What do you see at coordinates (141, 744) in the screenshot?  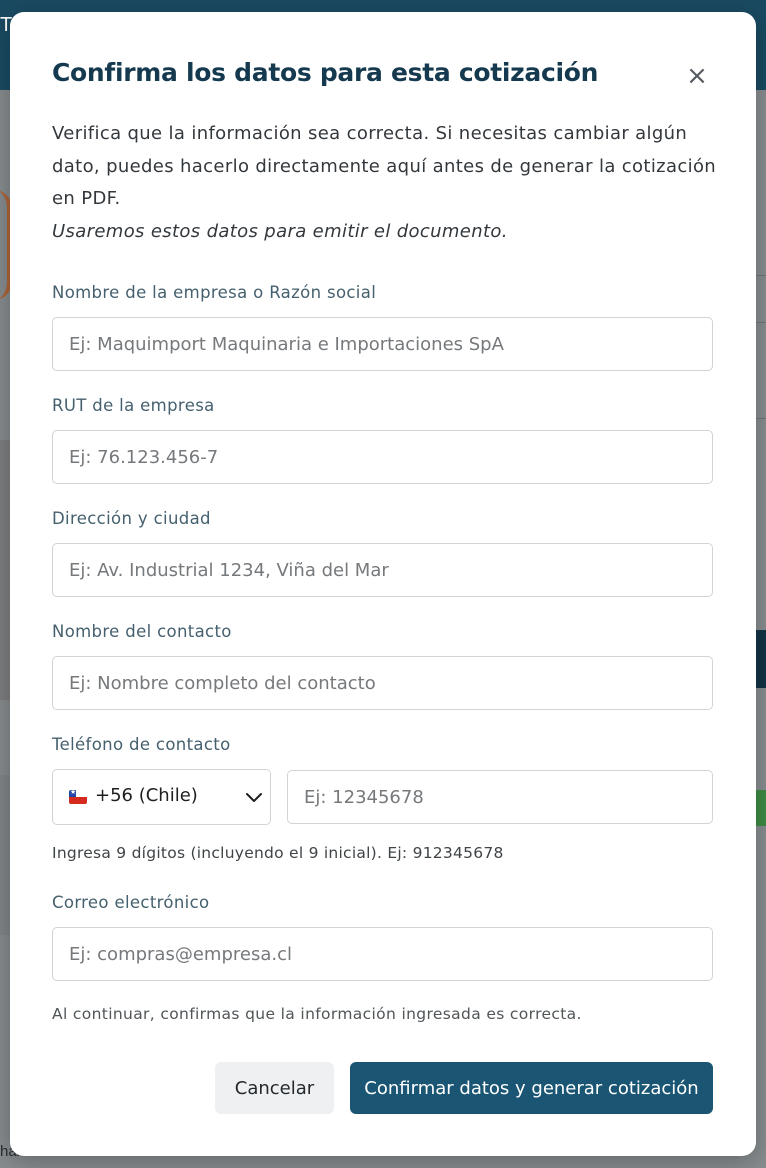 I see `phone-label: Teléfono de contacto` at bounding box center [141, 744].